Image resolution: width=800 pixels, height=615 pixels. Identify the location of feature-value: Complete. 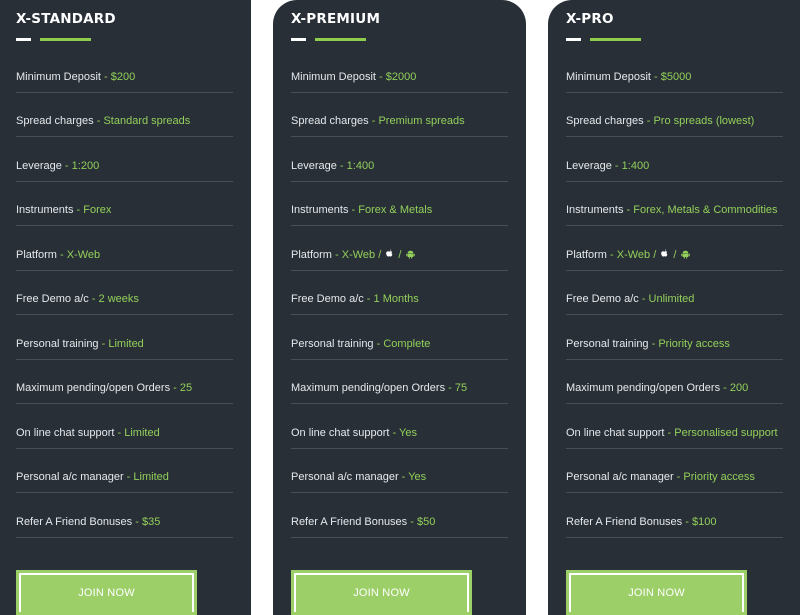
(407, 344).